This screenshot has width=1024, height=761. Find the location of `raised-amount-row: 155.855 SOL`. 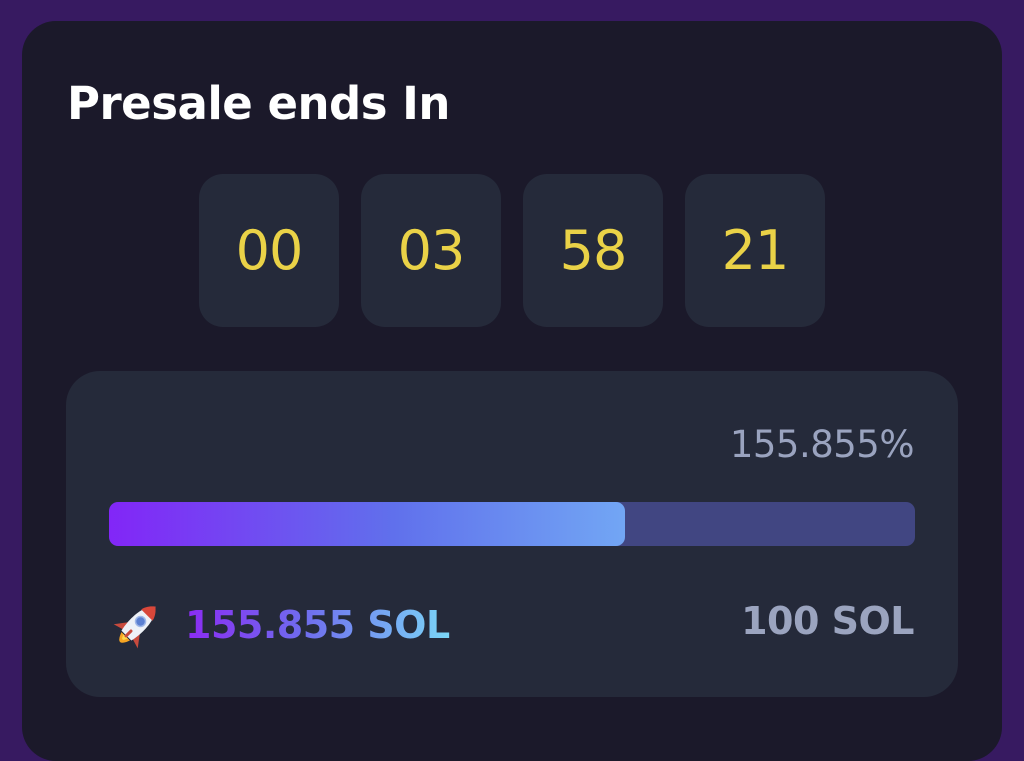

raised-amount-row: 155.855 SOL is located at coordinates (278, 625).